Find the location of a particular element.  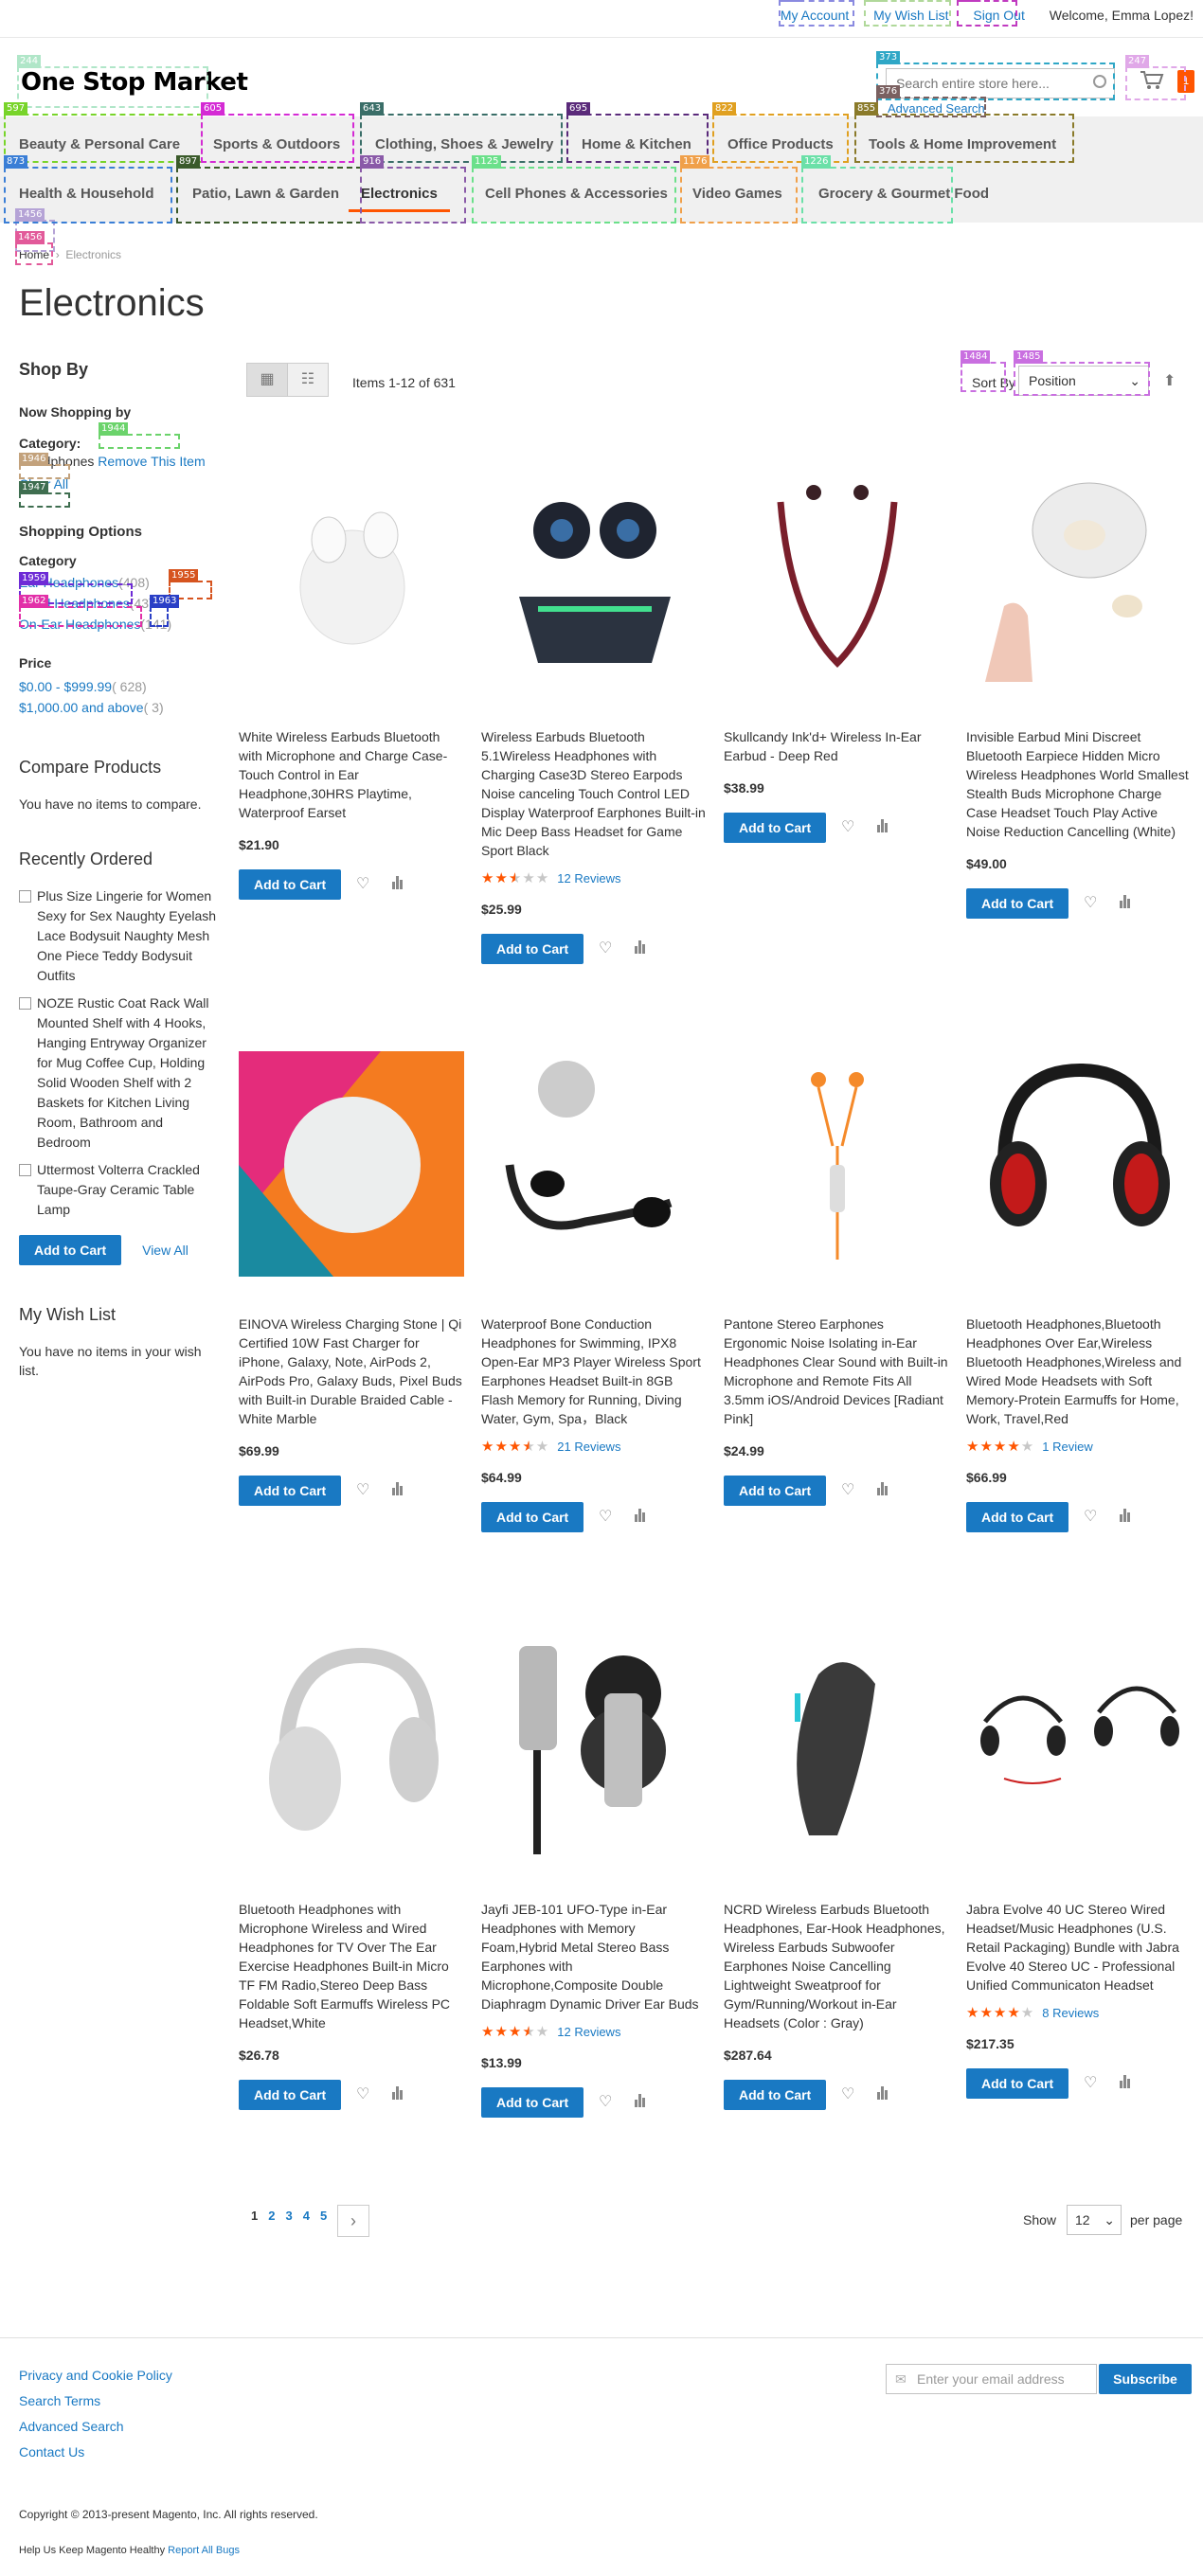

nav-video-games: Video Games is located at coordinates (737, 194).